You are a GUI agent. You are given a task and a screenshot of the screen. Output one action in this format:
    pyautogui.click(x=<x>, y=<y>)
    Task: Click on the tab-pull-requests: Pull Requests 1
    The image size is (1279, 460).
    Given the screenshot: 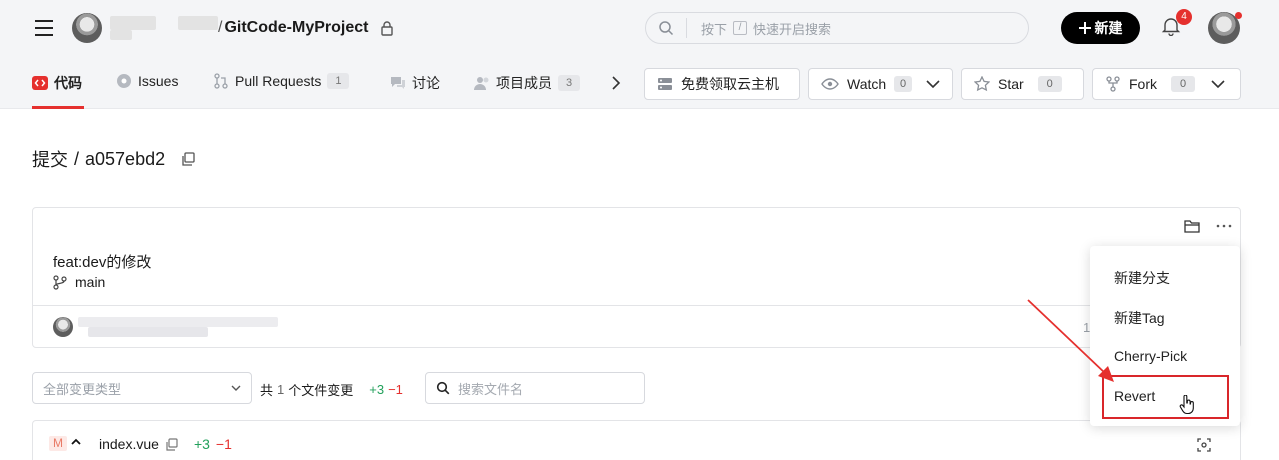 What is the action you would take?
    pyautogui.click(x=281, y=81)
    